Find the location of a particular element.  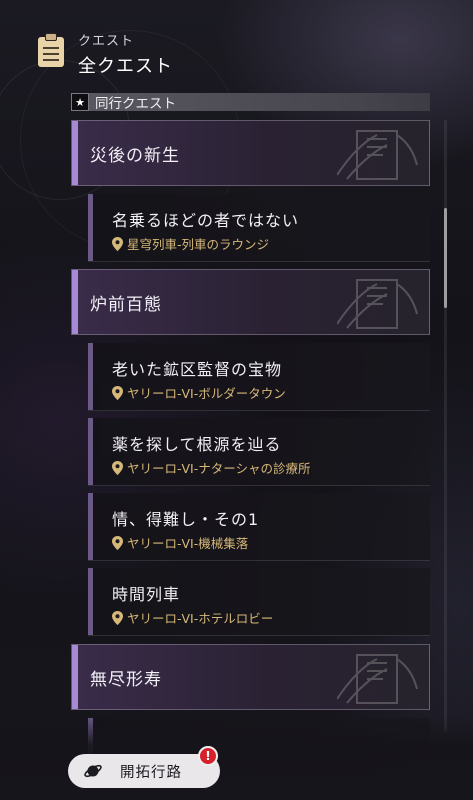

trailblaze-path-label: 開拓行路 is located at coordinates (151, 772).